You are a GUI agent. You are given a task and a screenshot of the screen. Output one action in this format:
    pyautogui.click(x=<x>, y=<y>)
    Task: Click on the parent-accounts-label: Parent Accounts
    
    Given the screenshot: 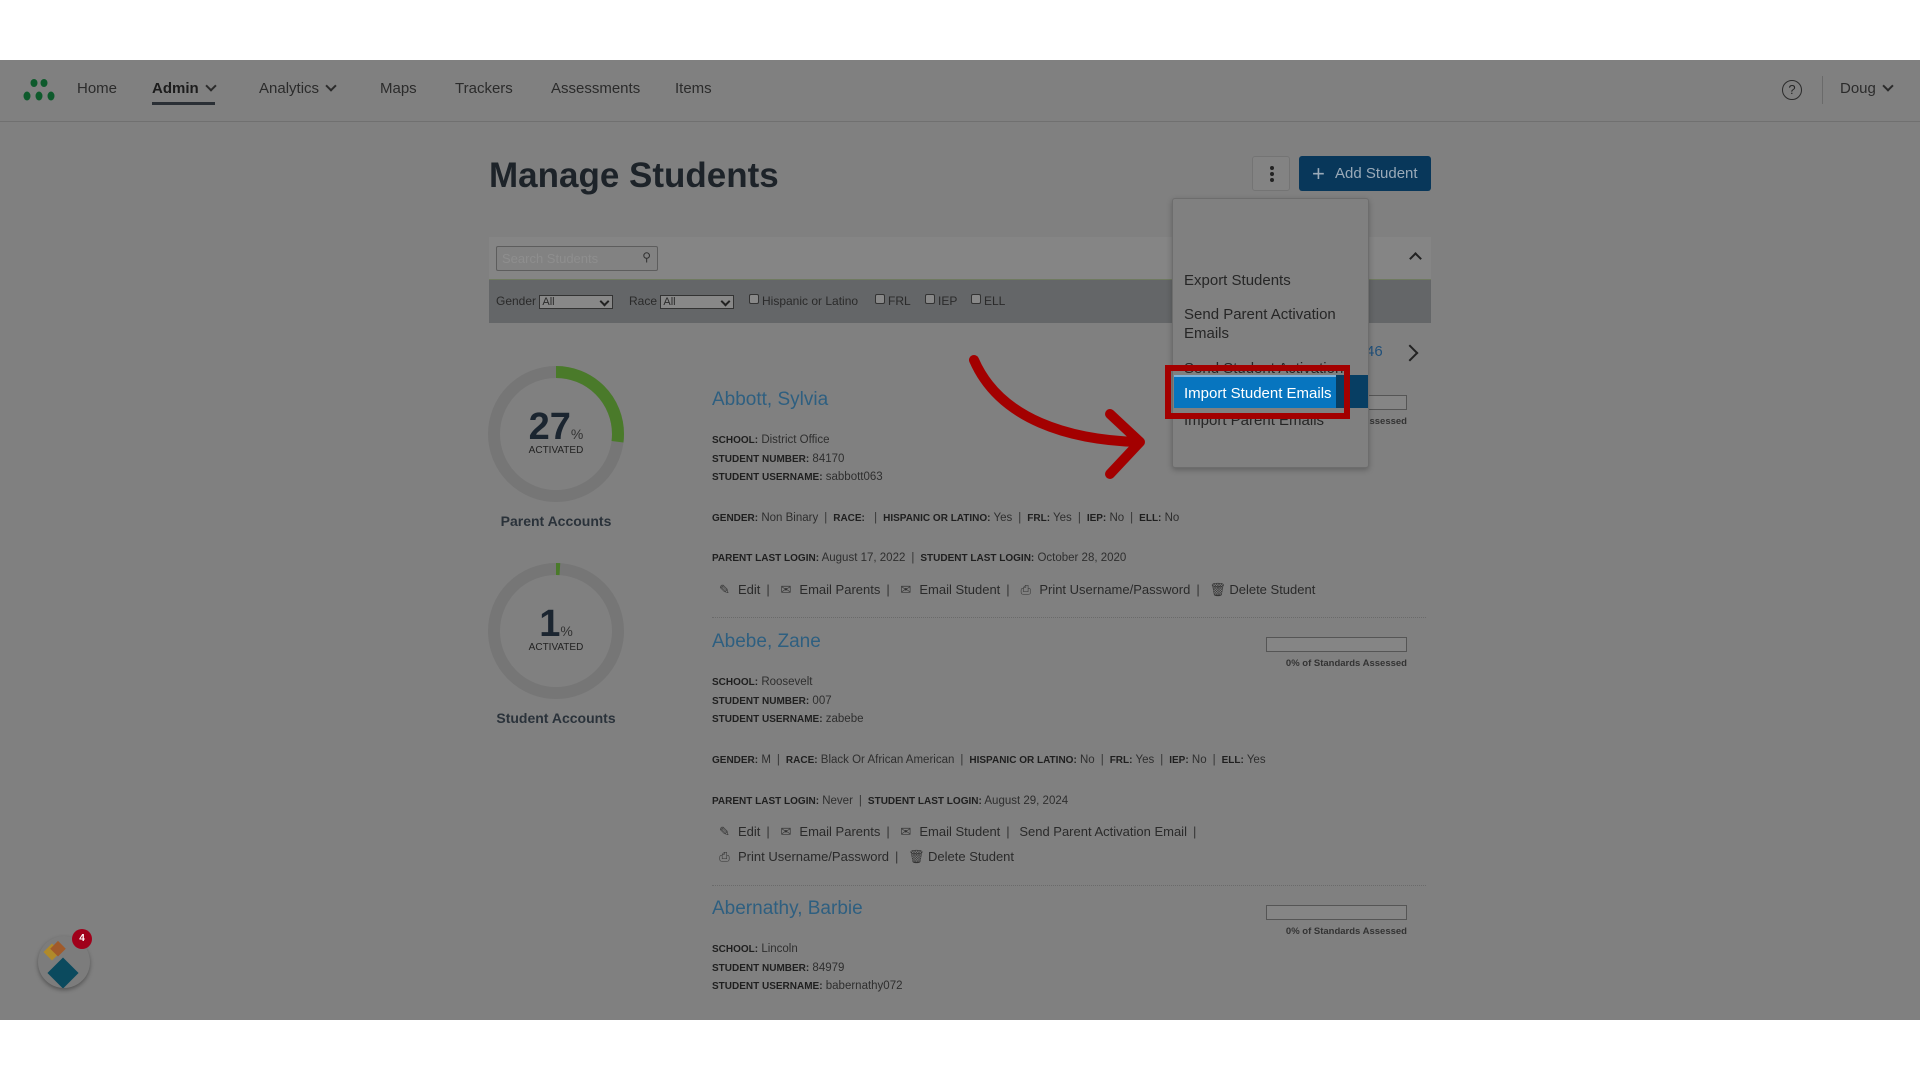 What is the action you would take?
    pyautogui.click(x=556, y=521)
    